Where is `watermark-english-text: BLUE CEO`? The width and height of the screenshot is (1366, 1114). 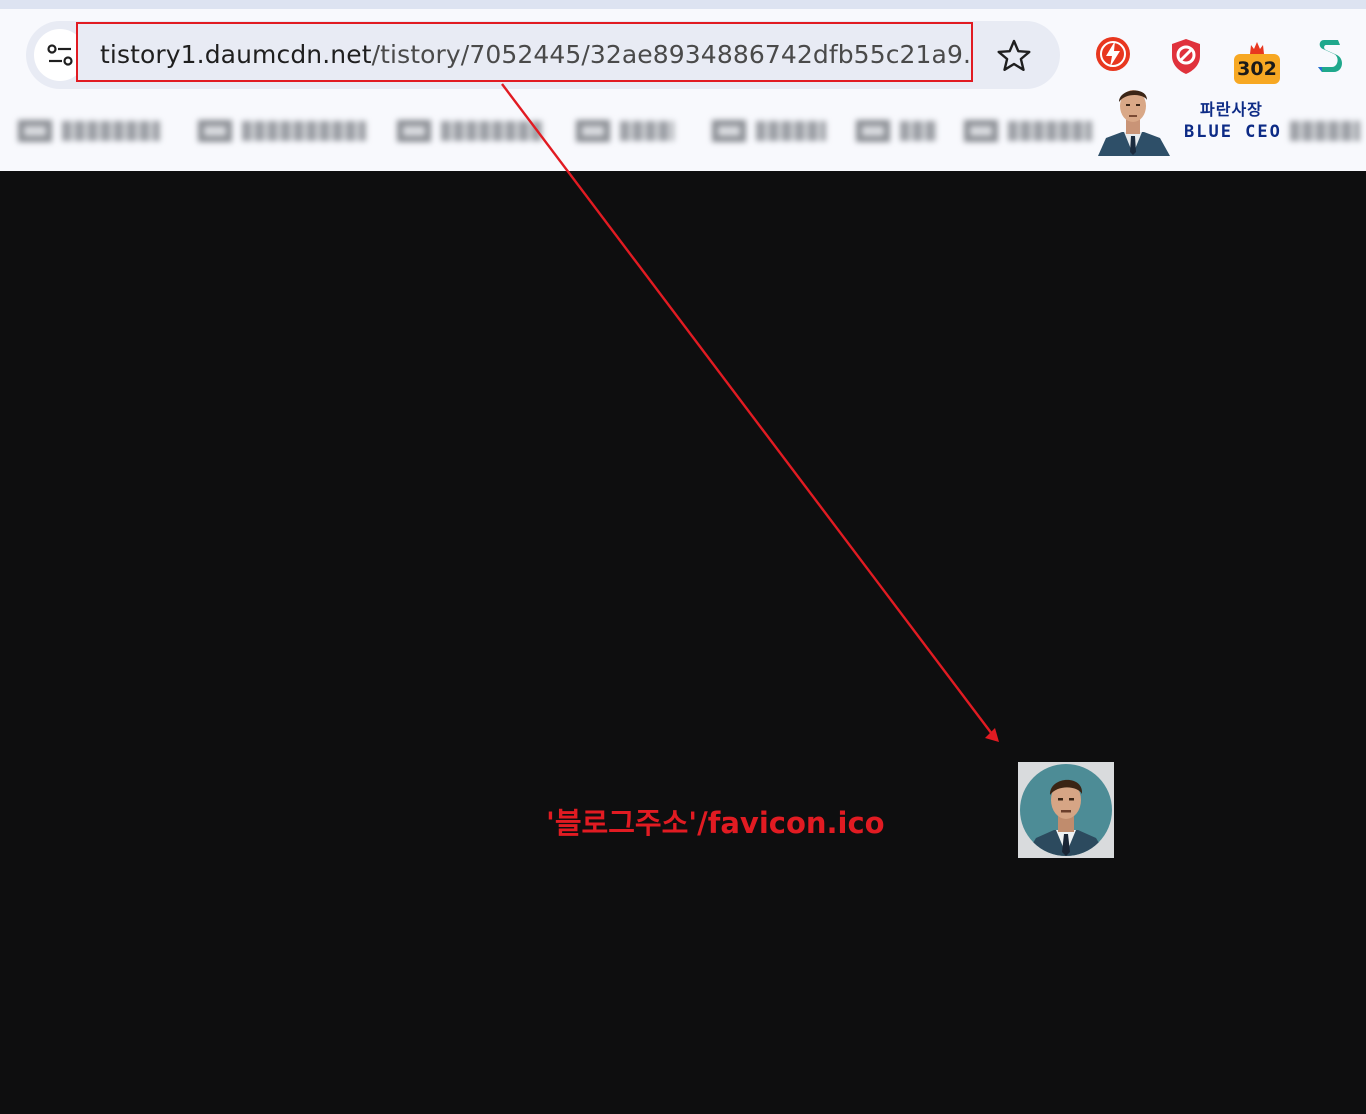
watermark-english-text: BLUE CEO is located at coordinates (1233, 132).